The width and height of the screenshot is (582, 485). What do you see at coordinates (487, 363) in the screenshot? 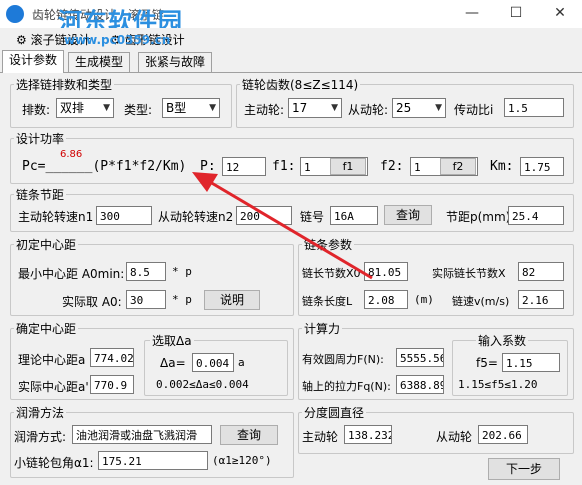
I see `f5-label: f5=` at bounding box center [487, 363].